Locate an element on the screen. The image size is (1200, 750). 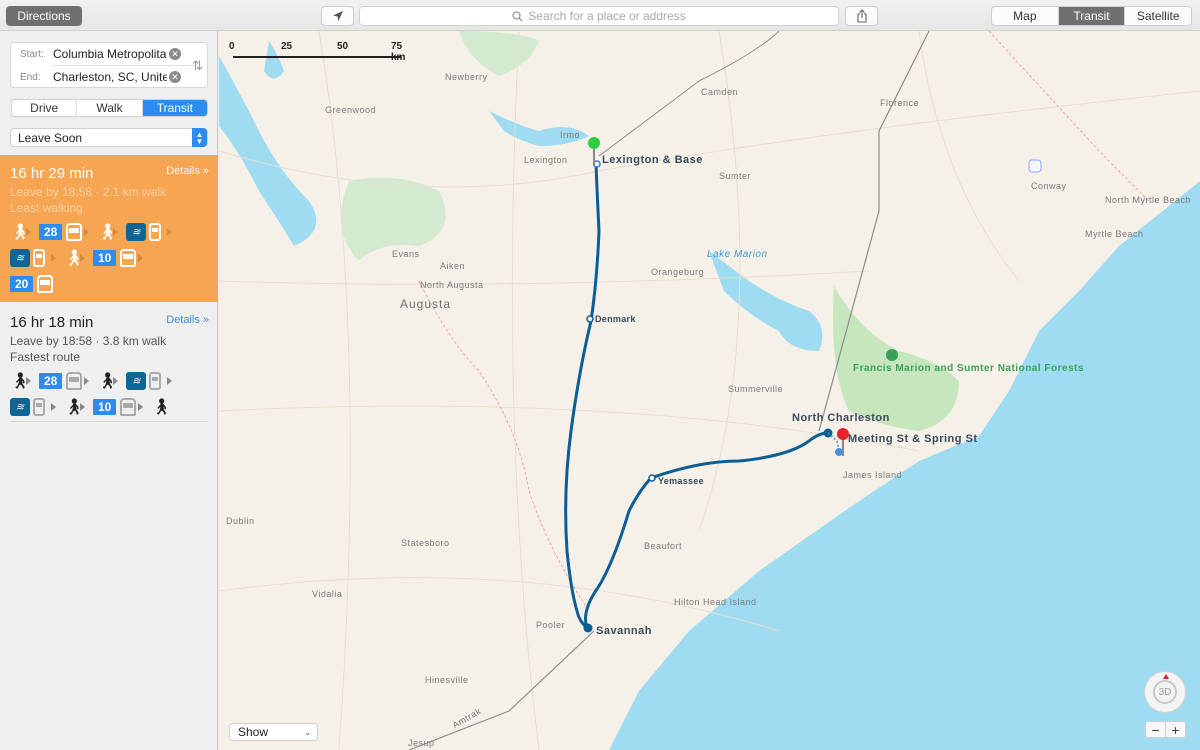
select-arrows-icon: ▲ ▼ is located at coordinates (199, 137).